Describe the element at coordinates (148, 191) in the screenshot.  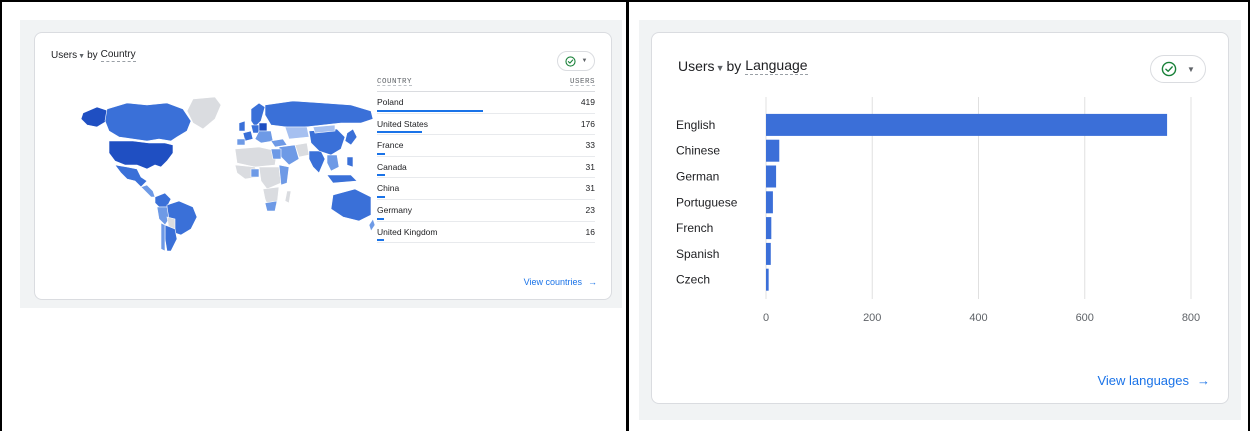
I see `map-region-central-america` at that location.